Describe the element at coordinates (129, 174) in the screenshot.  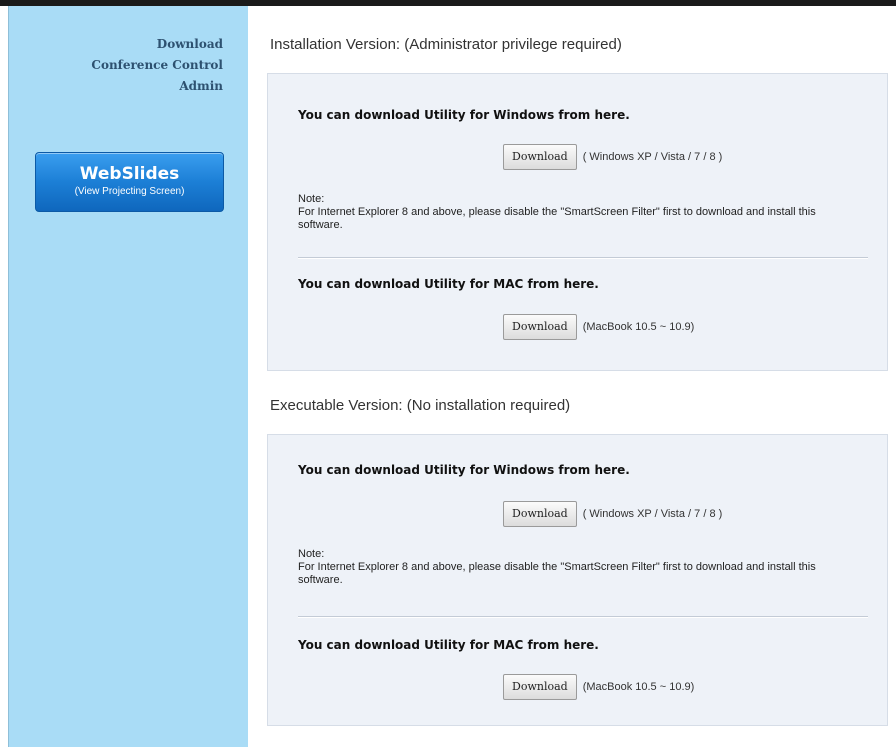
I see `webslides-title: WebSlides` at that location.